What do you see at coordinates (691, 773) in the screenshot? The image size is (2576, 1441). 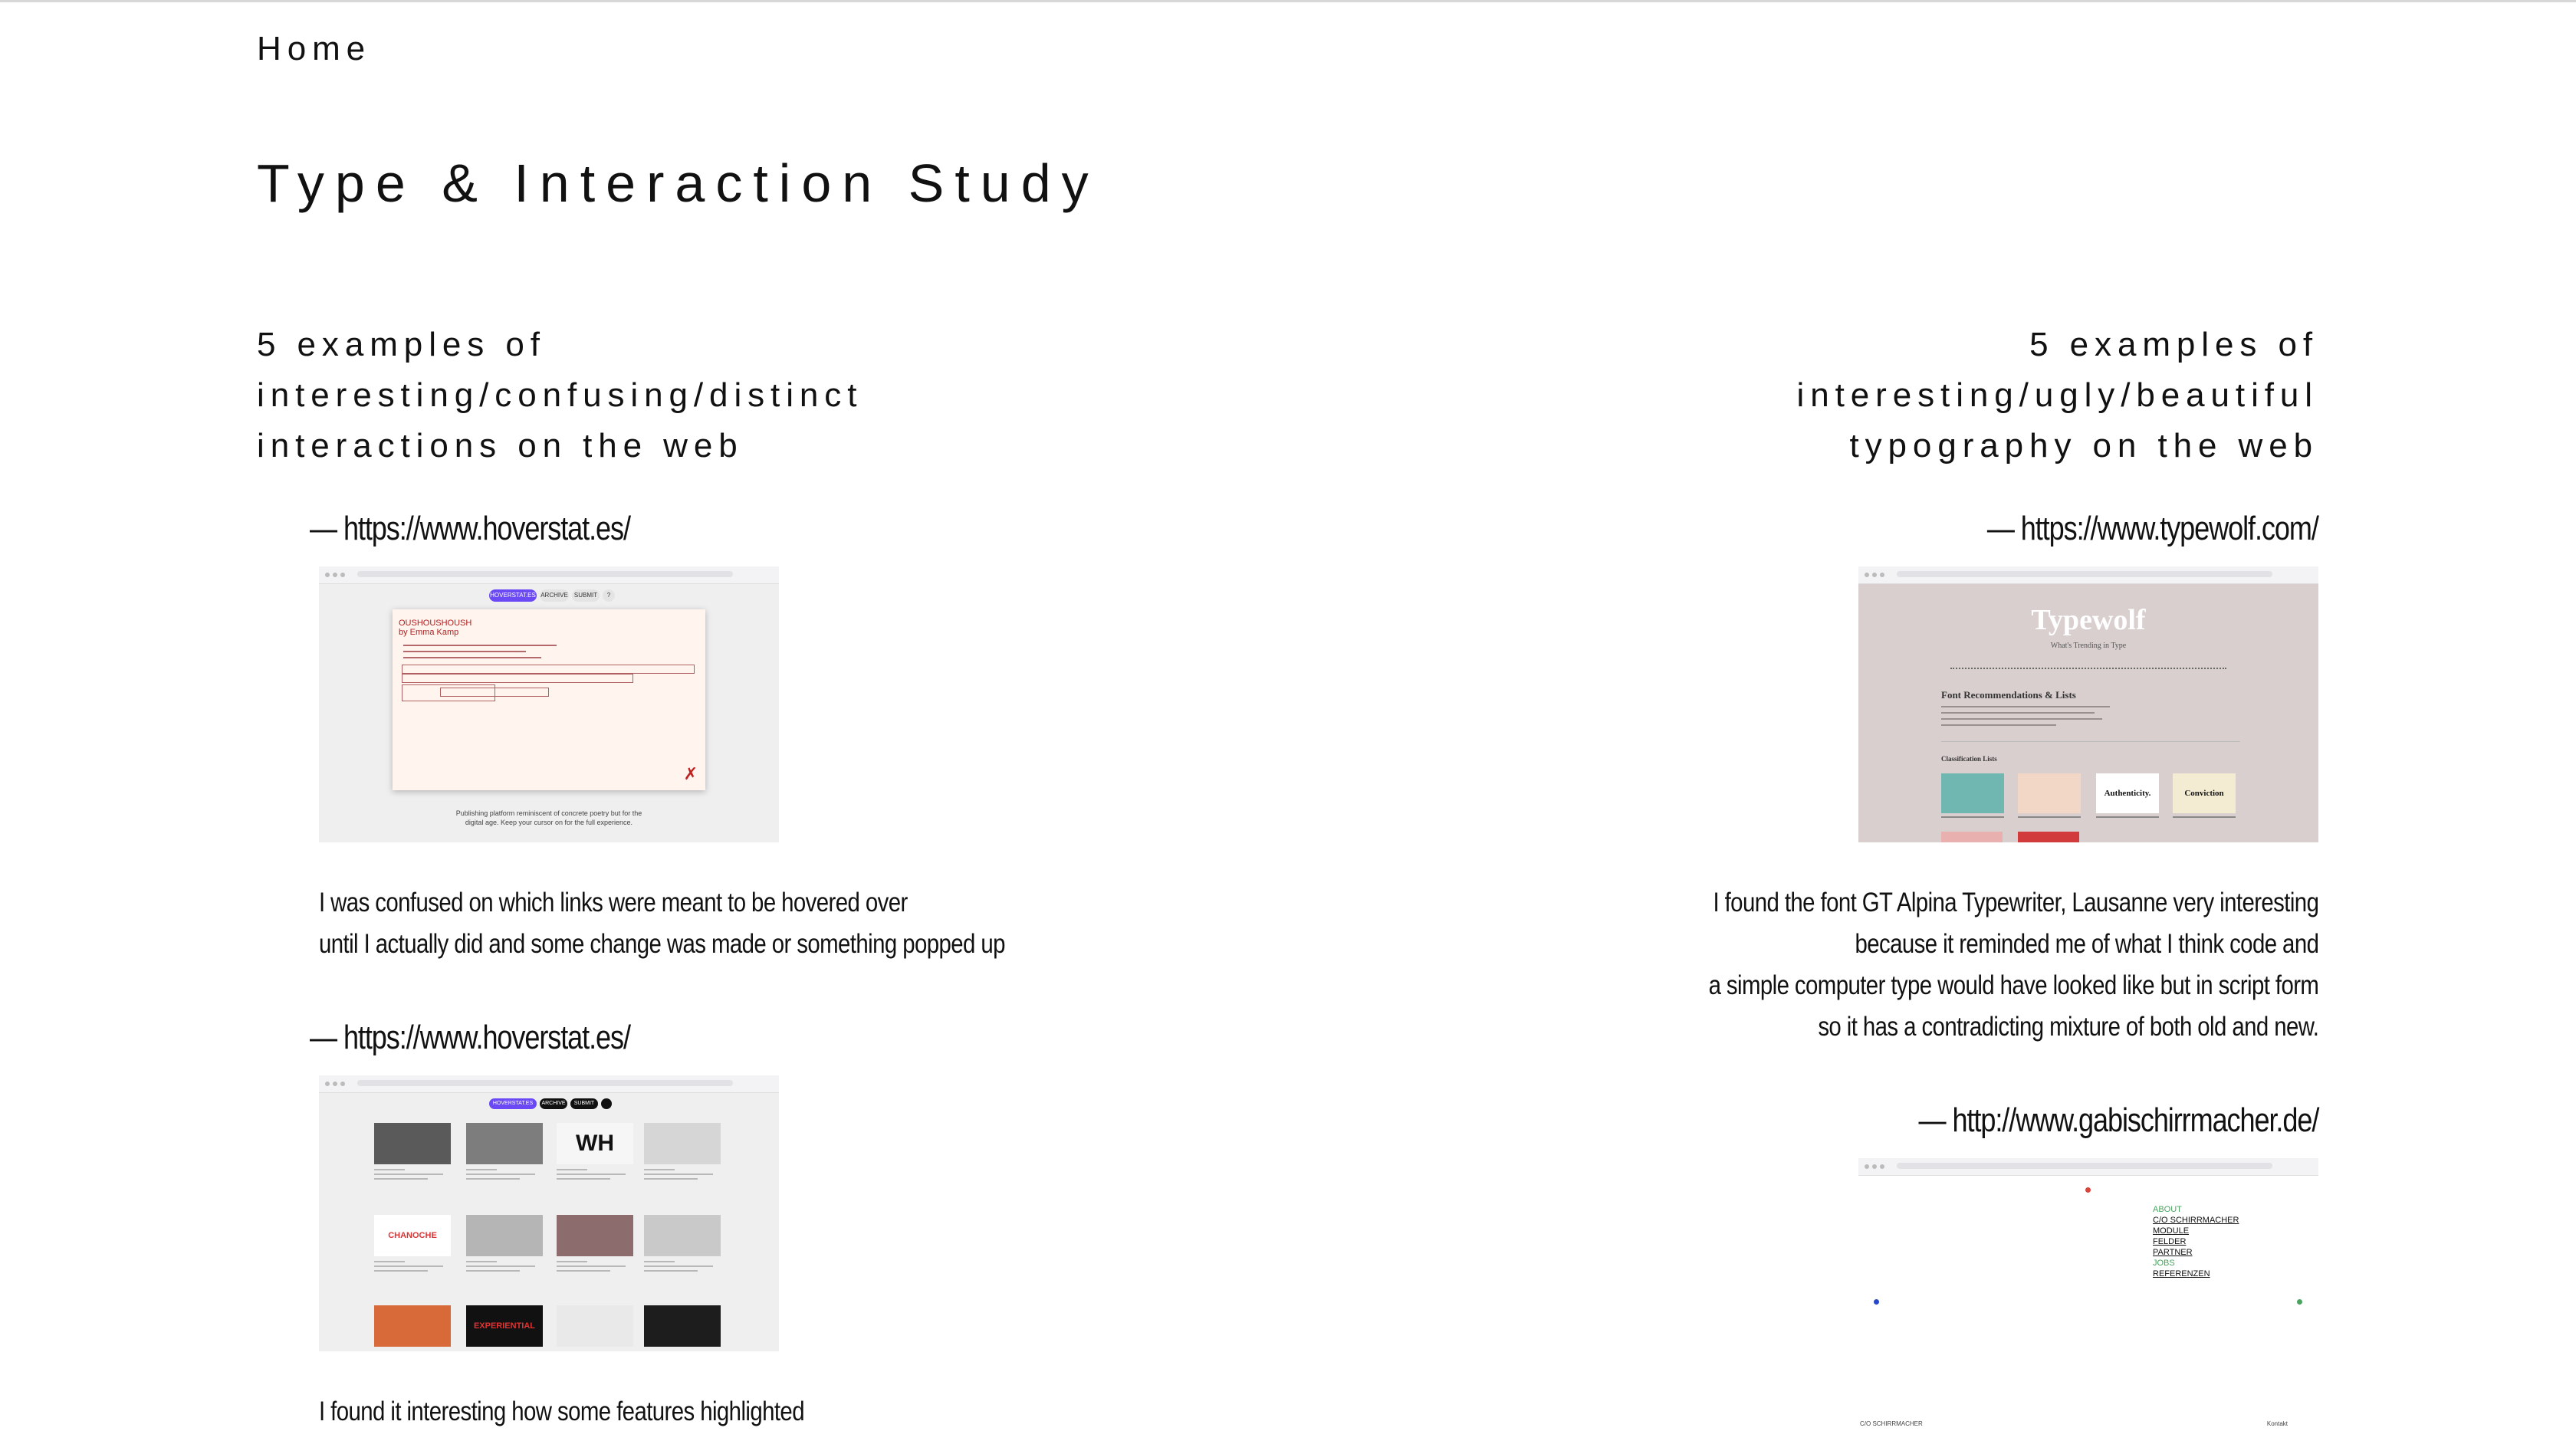 I see `cross-mark-icon: ✗` at bounding box center [691, 773].